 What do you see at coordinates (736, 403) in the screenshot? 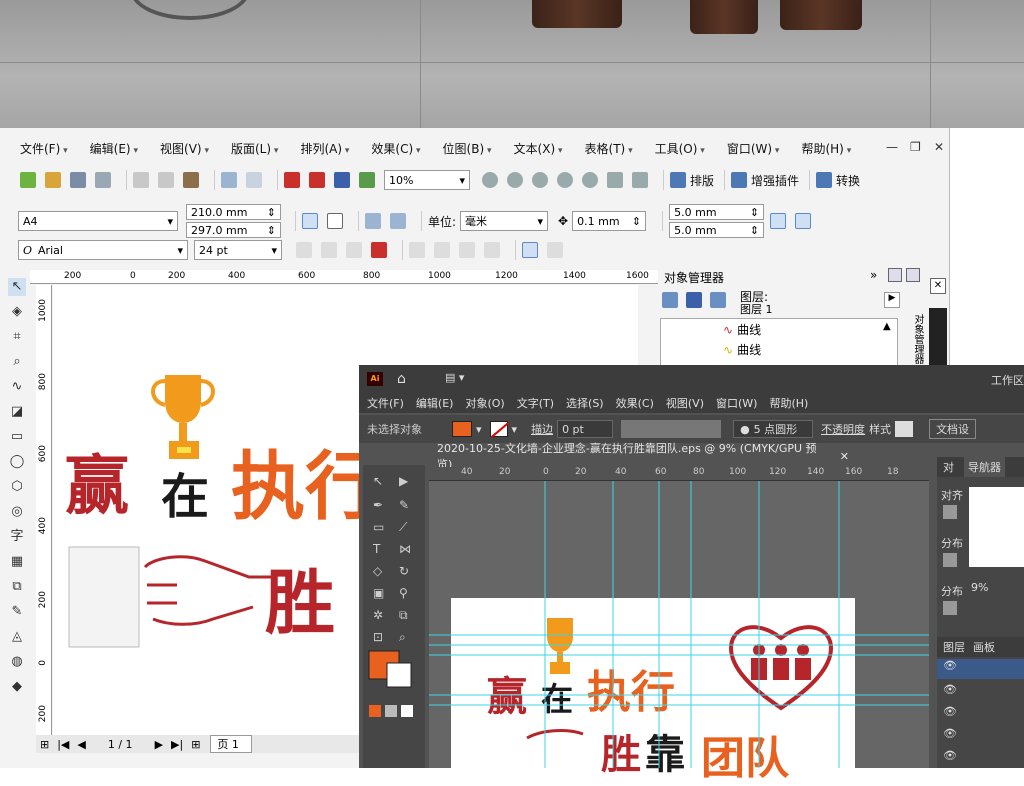
I see `ai-menu-window: 窗口(W)` at bounding box center [736, 403].